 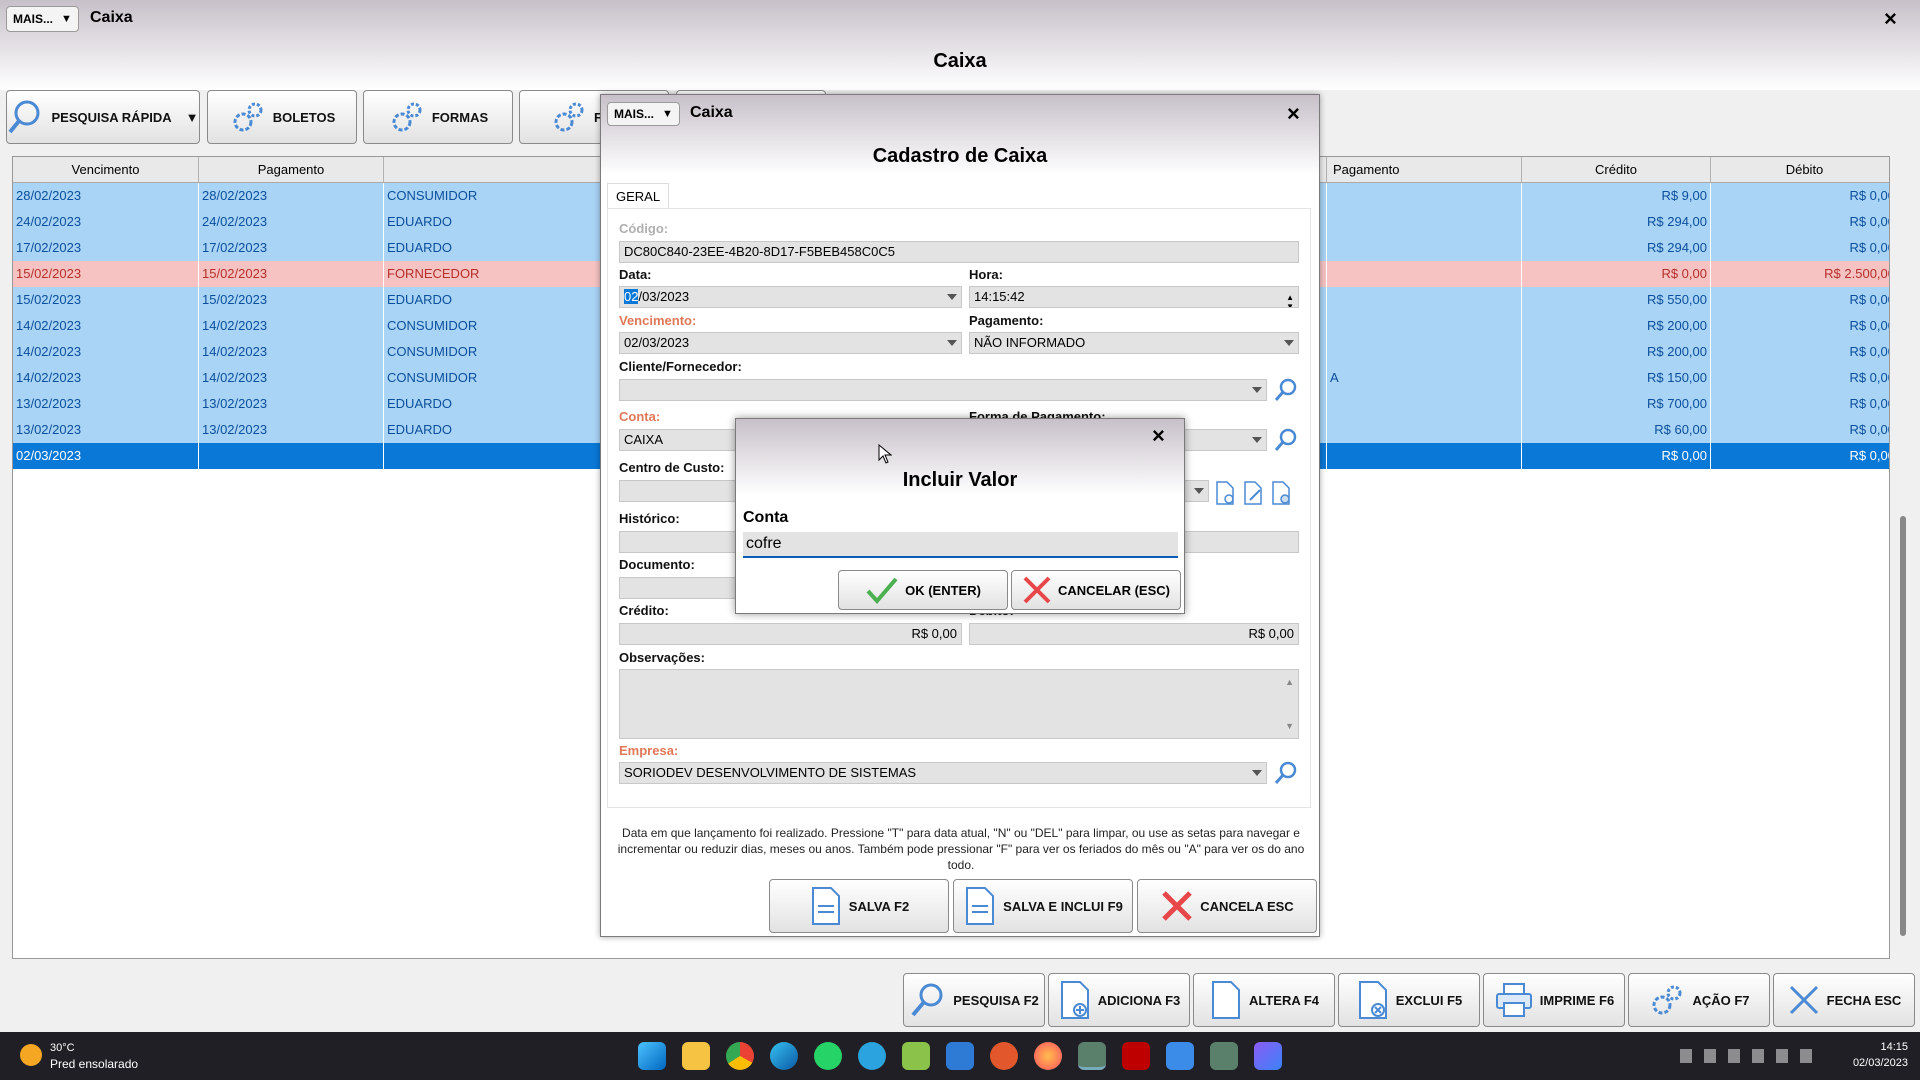 What do you see at coordinates (1290, 302) in the screenshot?
I see `spin-down-icon: ▼` at bounding box center [1290, 302].